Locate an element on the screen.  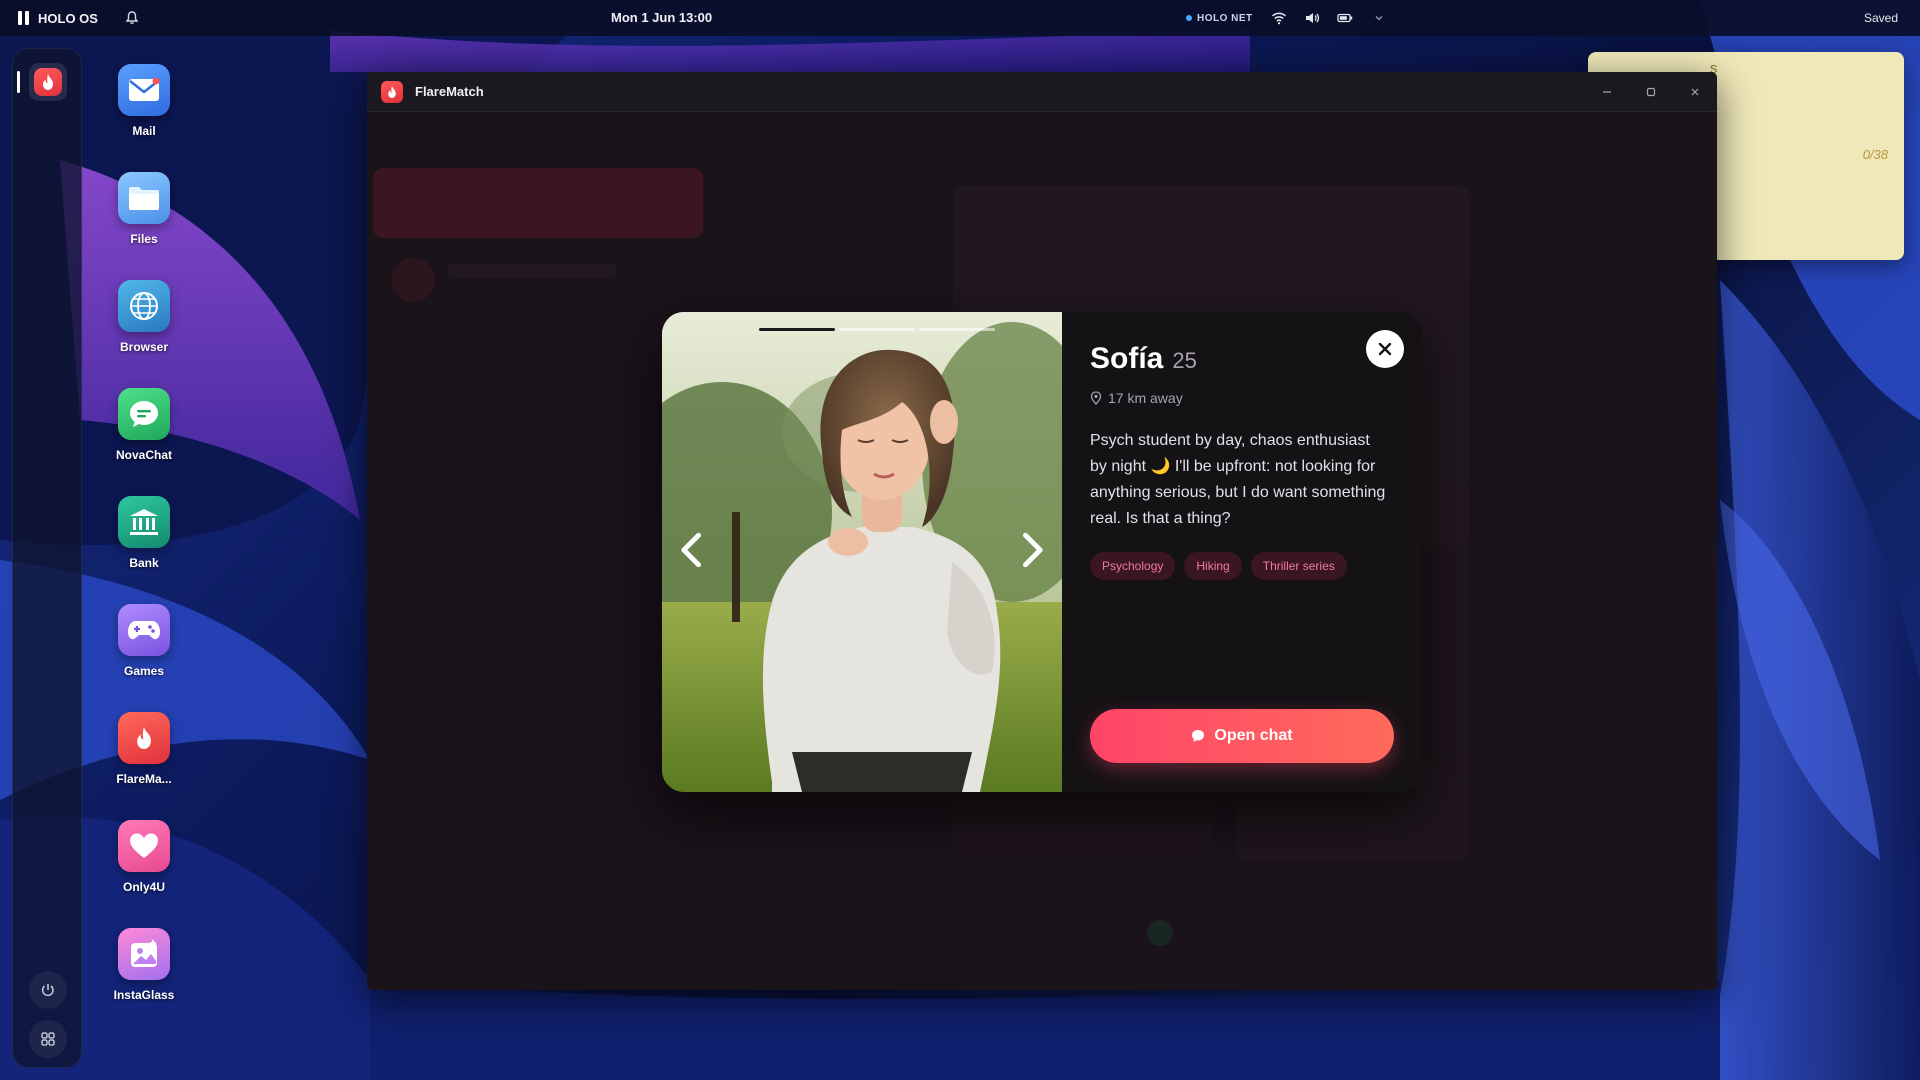
interest-tag: Hiking is located at coordinates (1213, 566).